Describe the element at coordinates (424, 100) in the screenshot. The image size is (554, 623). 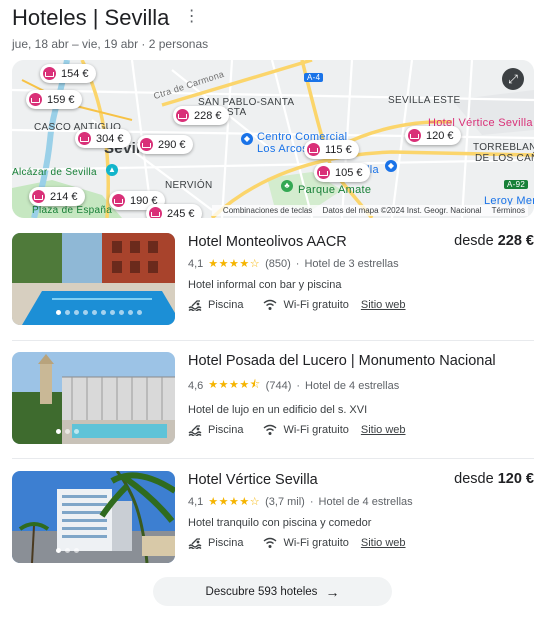
I see `map-label-sevilla-este: SEVILLA ESTE` at that location.